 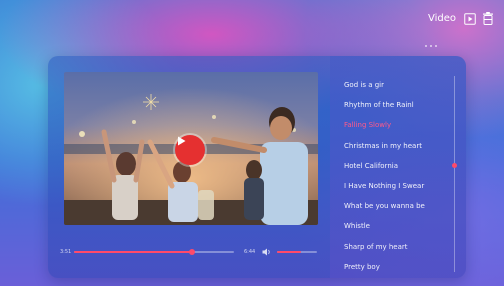 What do you see at coordinates (384, 206) in the screenshot?
I see `playlist-item: What be you wanna be` at bounding box center [384, 206].